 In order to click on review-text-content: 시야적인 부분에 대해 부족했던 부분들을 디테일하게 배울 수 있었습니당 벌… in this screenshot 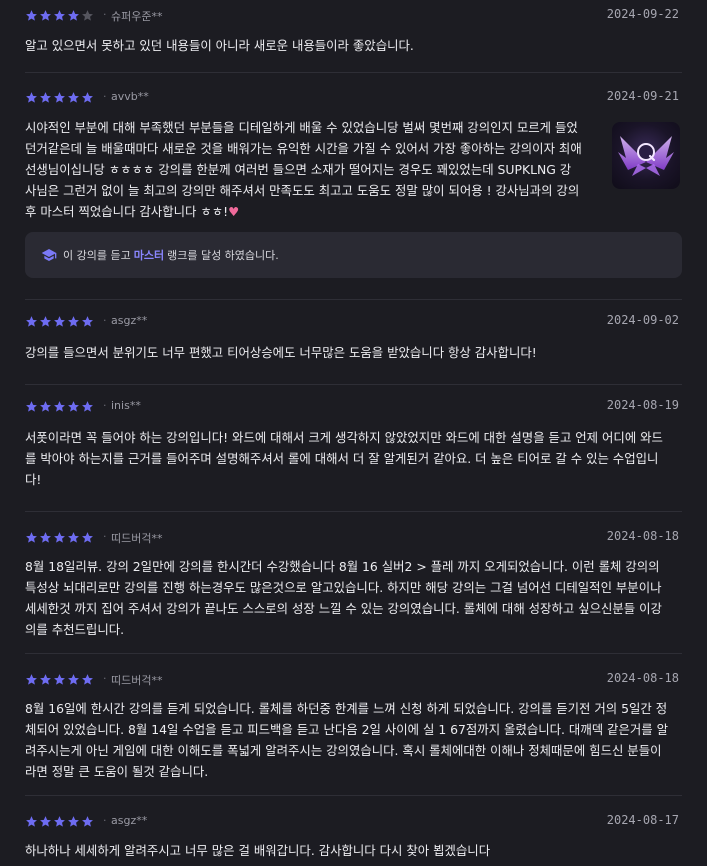, I will do `click(303, 169)`.